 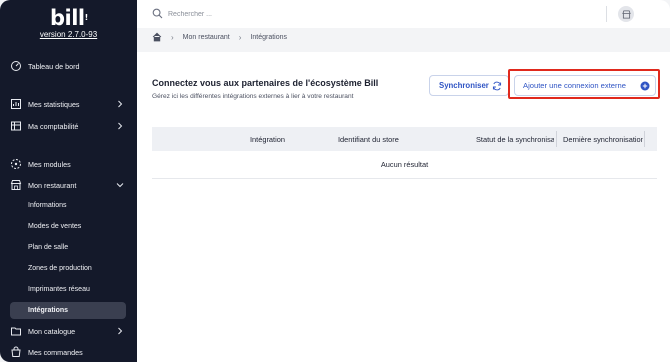 I want to click on breadcrumb-item-current: Intégrations, so click(x=269, y=37).